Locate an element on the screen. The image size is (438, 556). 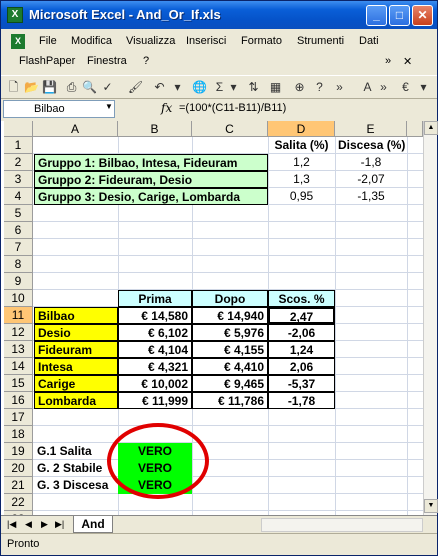
row-header-18: 18 is located at coordinates (18, 434).